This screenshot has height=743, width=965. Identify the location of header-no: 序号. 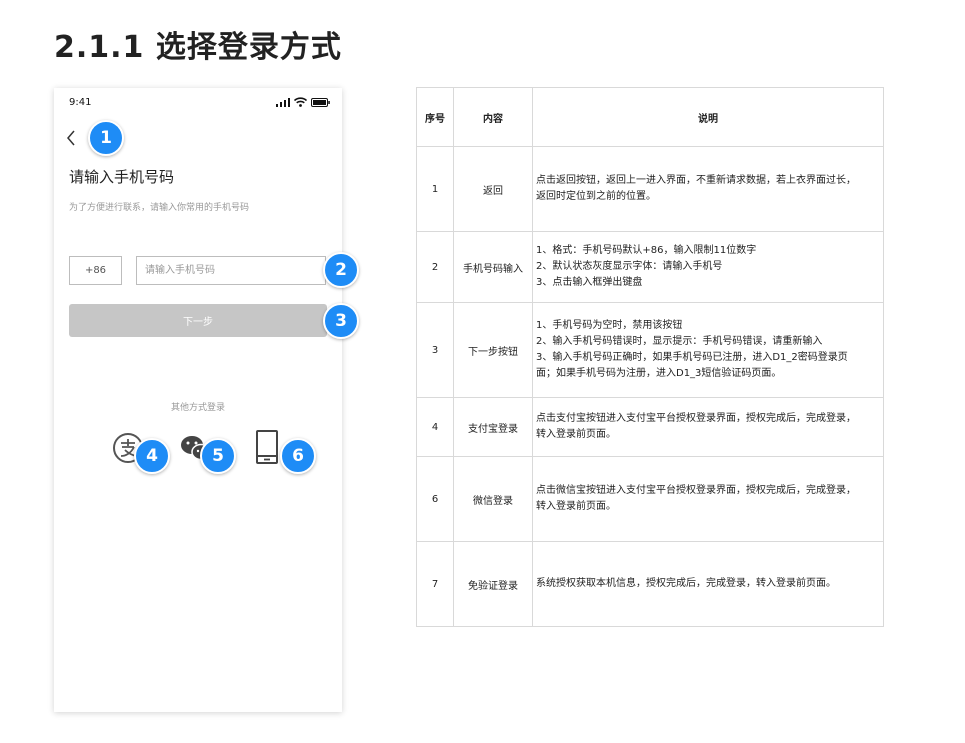
(435, 117).